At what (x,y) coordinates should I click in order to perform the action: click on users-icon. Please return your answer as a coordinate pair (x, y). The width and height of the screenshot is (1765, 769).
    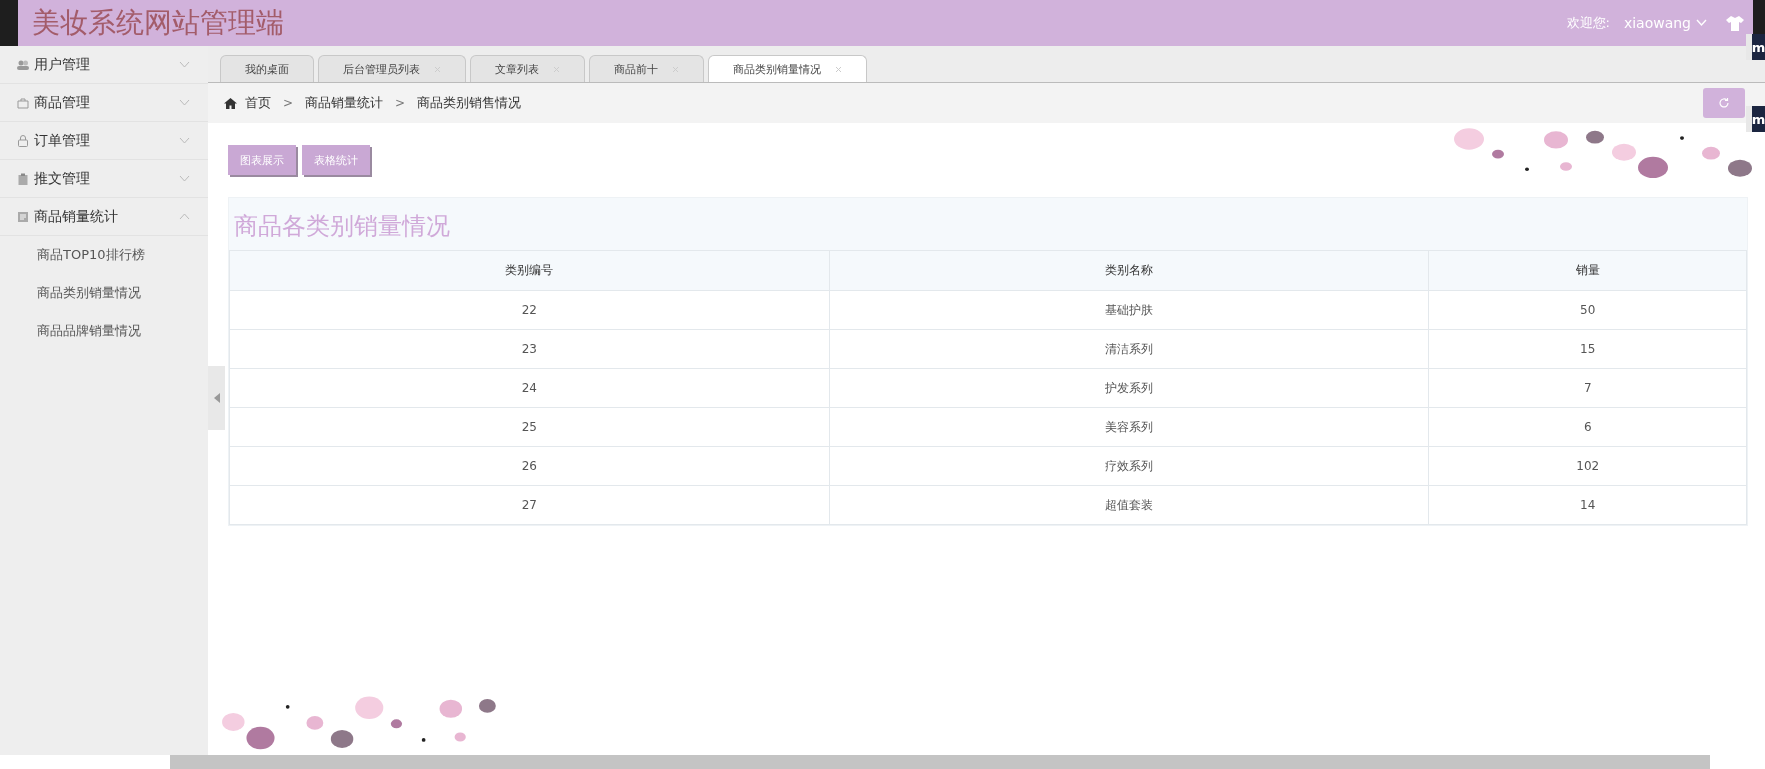
    Looking at the image, I should click on (23, 64).